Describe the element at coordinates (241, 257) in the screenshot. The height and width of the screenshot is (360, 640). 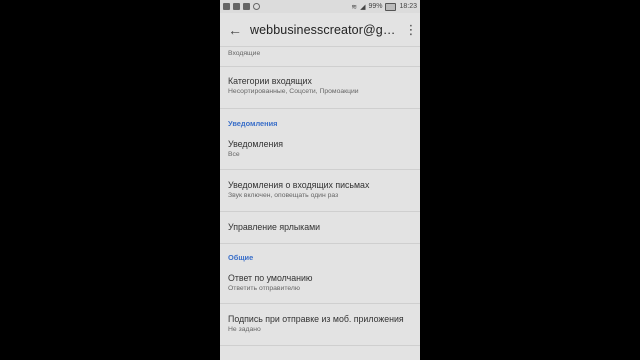
I see `section-header-general: Общие` at that location.